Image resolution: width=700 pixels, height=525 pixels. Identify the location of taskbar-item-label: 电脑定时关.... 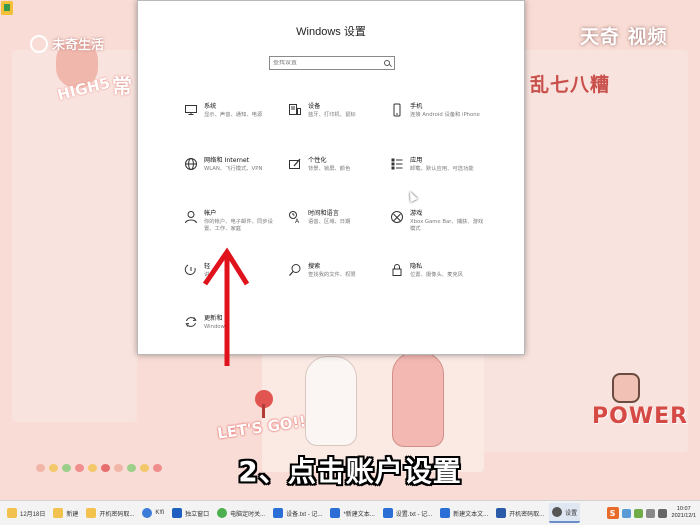
(248, 514).